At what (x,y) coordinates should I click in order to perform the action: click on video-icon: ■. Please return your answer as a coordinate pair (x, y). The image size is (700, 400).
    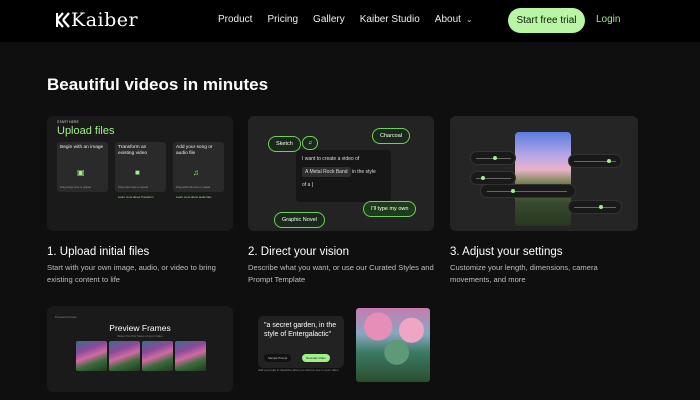
    Looking at the image, I should click on (137, 172).